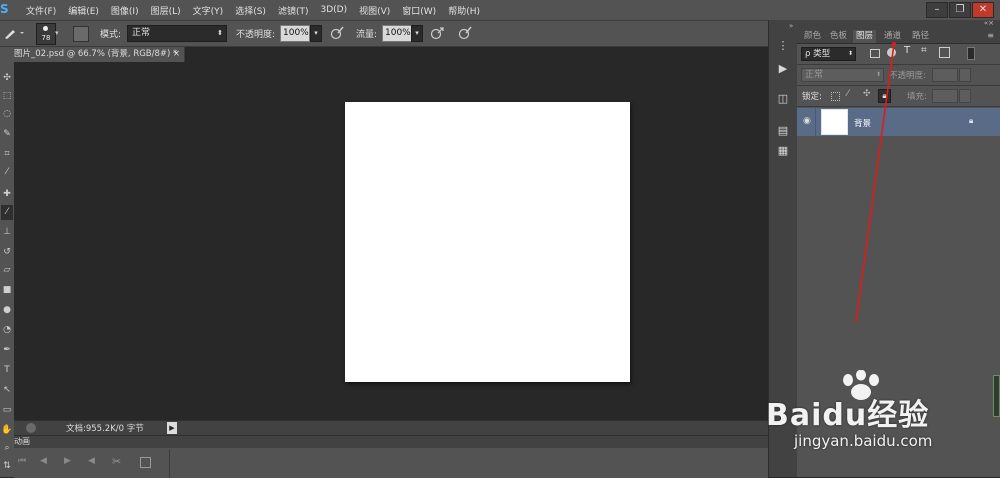  What do you see at coordinates (863, 441) in the screenshot?
I see `watermark-url: jingyan.baidu.com` at bounding box center [863, 441].